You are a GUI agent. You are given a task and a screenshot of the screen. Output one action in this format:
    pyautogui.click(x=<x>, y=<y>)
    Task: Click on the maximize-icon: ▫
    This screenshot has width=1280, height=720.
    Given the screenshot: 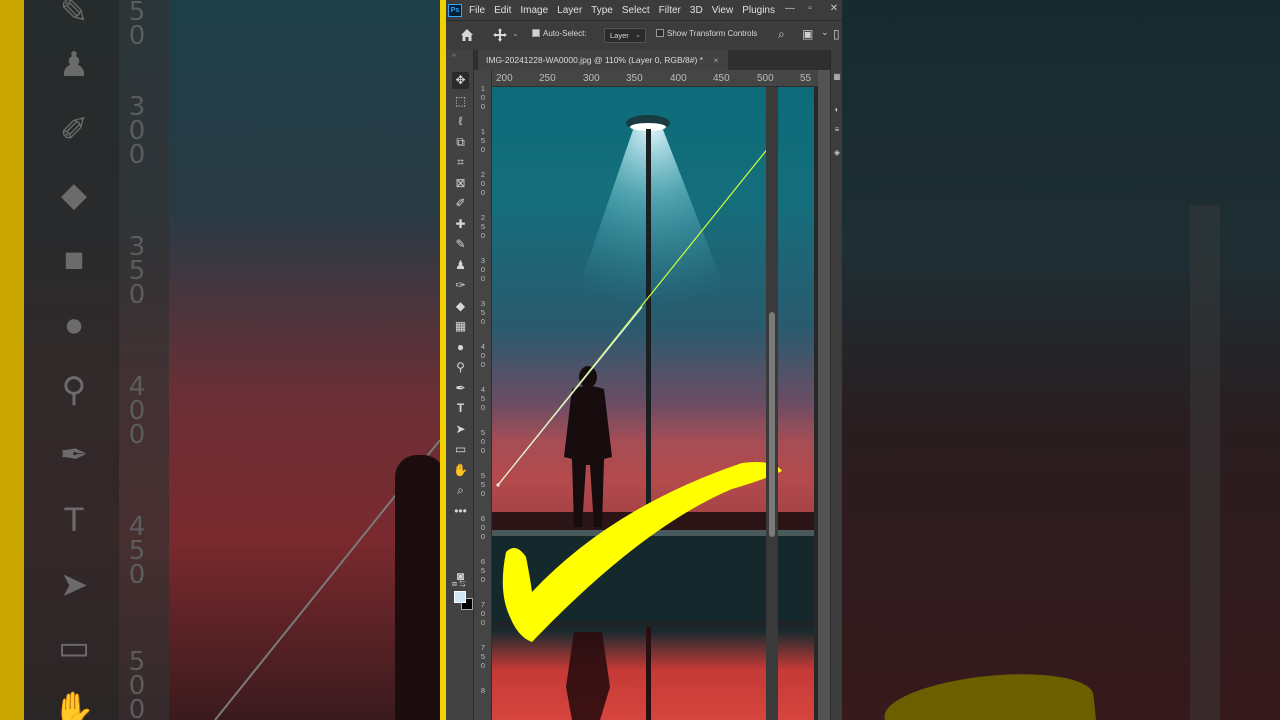 What is the action you would take?
    pyautogui.click(x=810, y=9)
    